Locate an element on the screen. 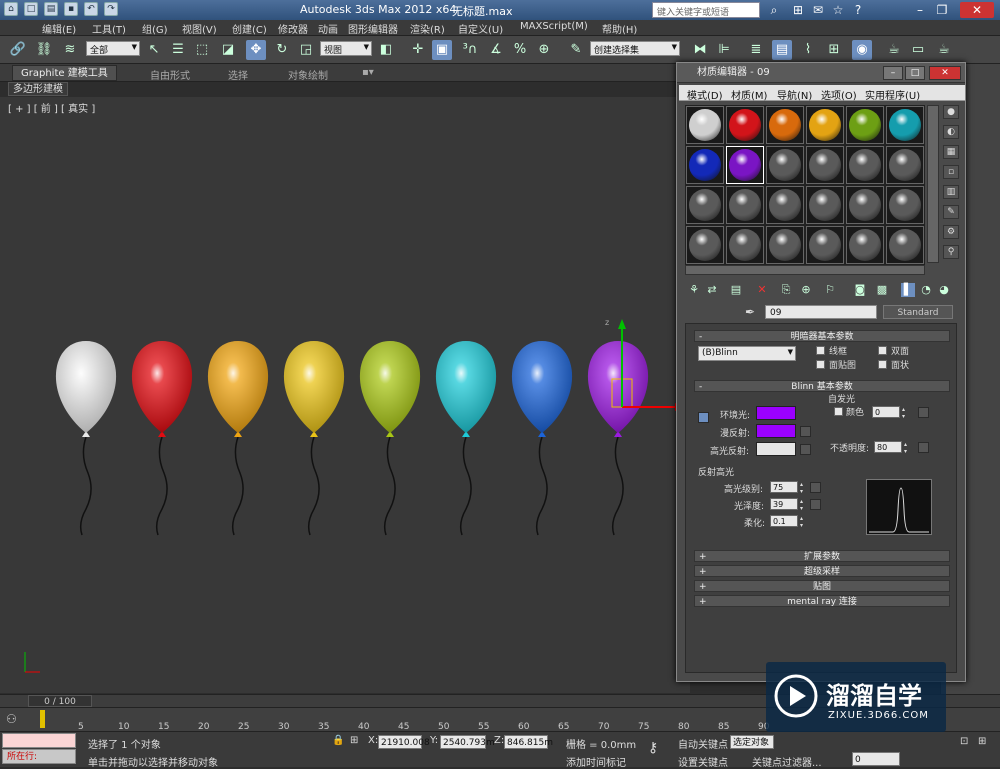 The image size is (1000, 769). schematic-view-icon: ⊞ is located at coordinates (834, 50).